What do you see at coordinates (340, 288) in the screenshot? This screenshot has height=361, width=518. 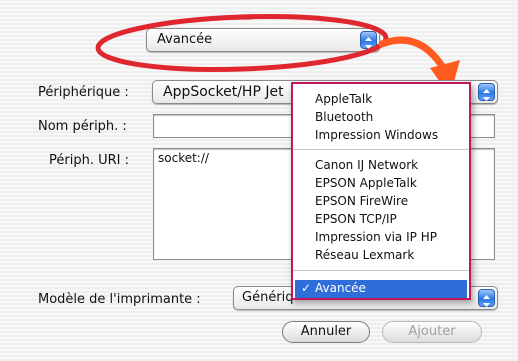 I see `menu-item-avancee-label: Avancée` at bounding box center [340, 288].